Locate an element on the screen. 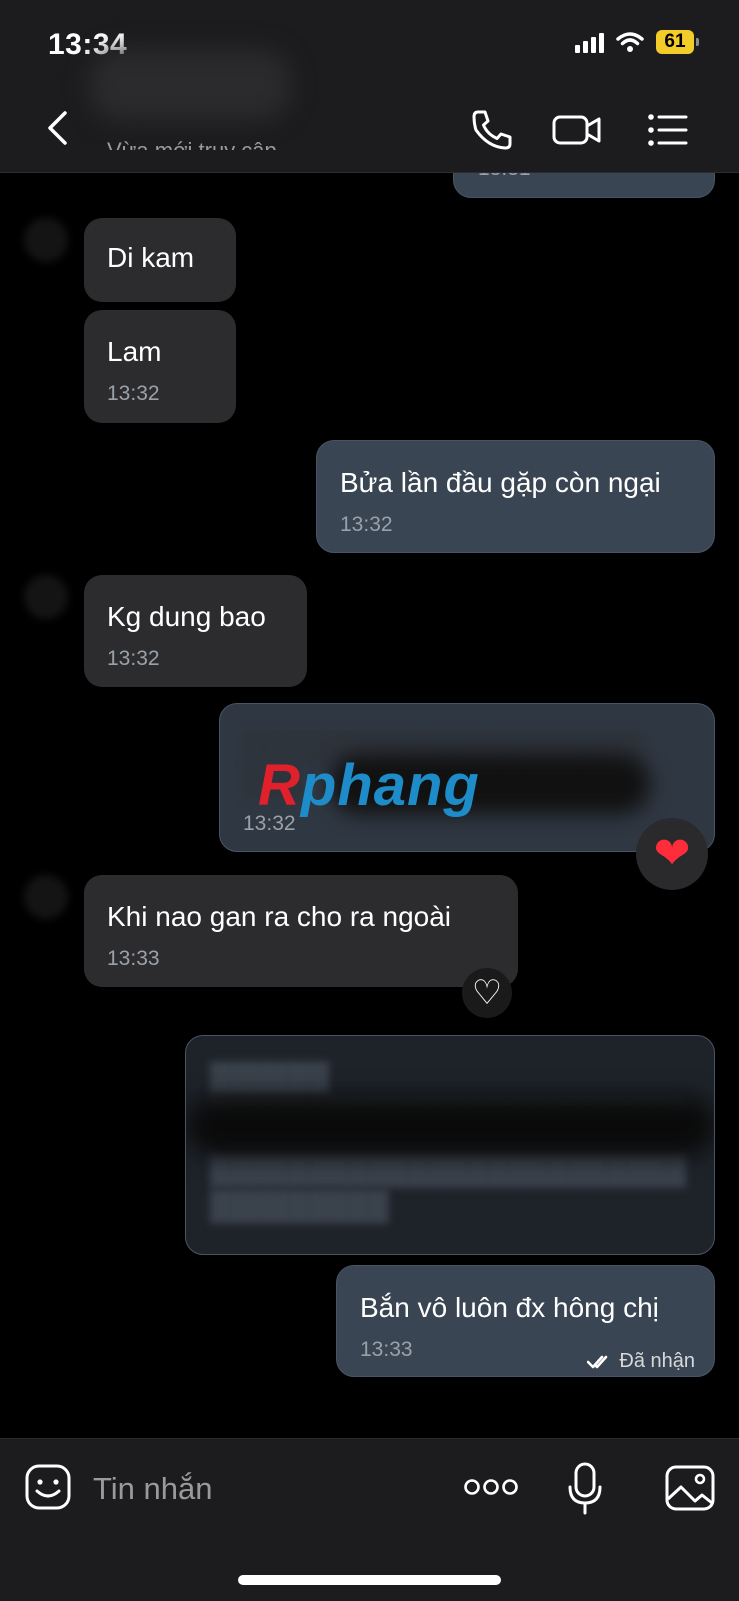  message-incoming: Kg dung bao 13:32 is located at coordinates (195, 631).